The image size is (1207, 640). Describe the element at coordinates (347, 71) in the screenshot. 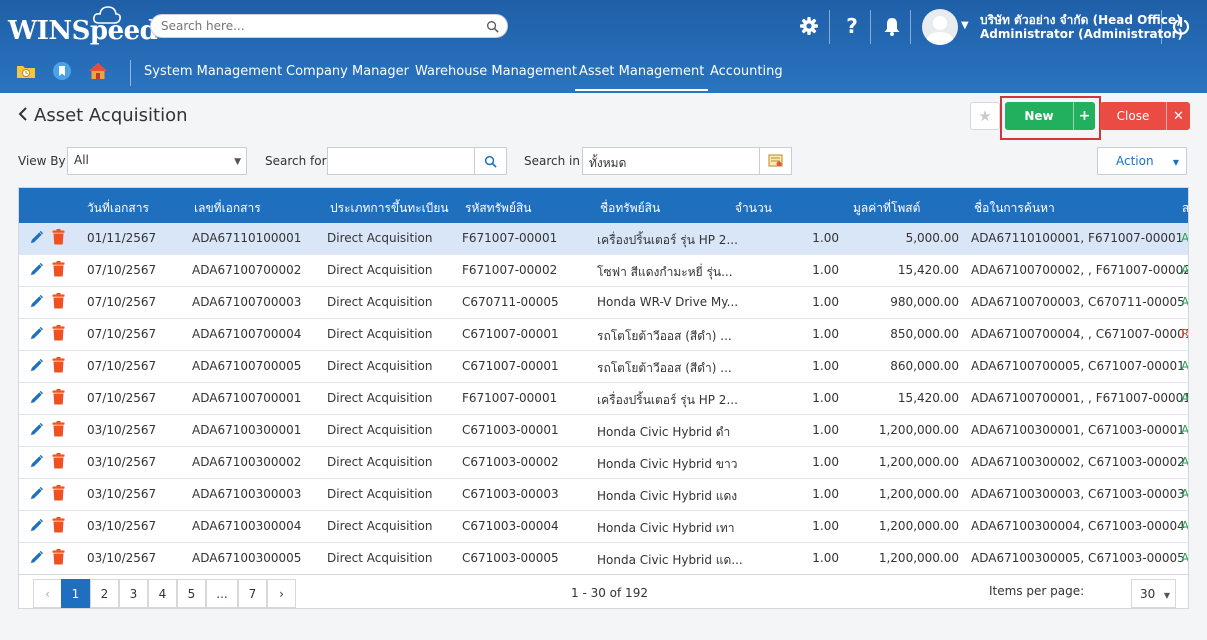

I see `nav-company-manager: Company Manager` at that location.